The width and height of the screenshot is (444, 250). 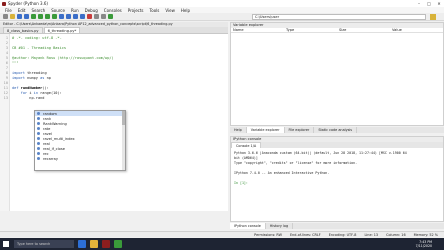 I want to click on run-icon, so click(x=33, y=16).